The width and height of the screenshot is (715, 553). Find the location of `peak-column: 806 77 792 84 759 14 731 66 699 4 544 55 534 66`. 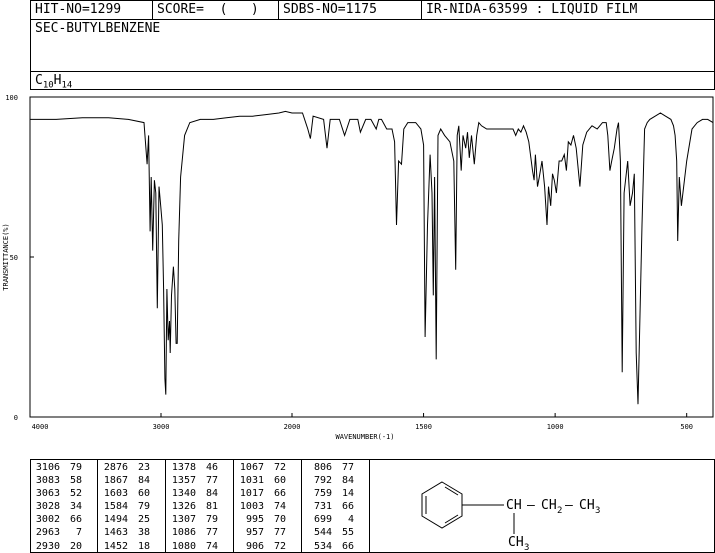

peak-column: 806 77 792 84 759 14 731 66 699 4 544 55 534 66 is located at coordinates (336, 506).